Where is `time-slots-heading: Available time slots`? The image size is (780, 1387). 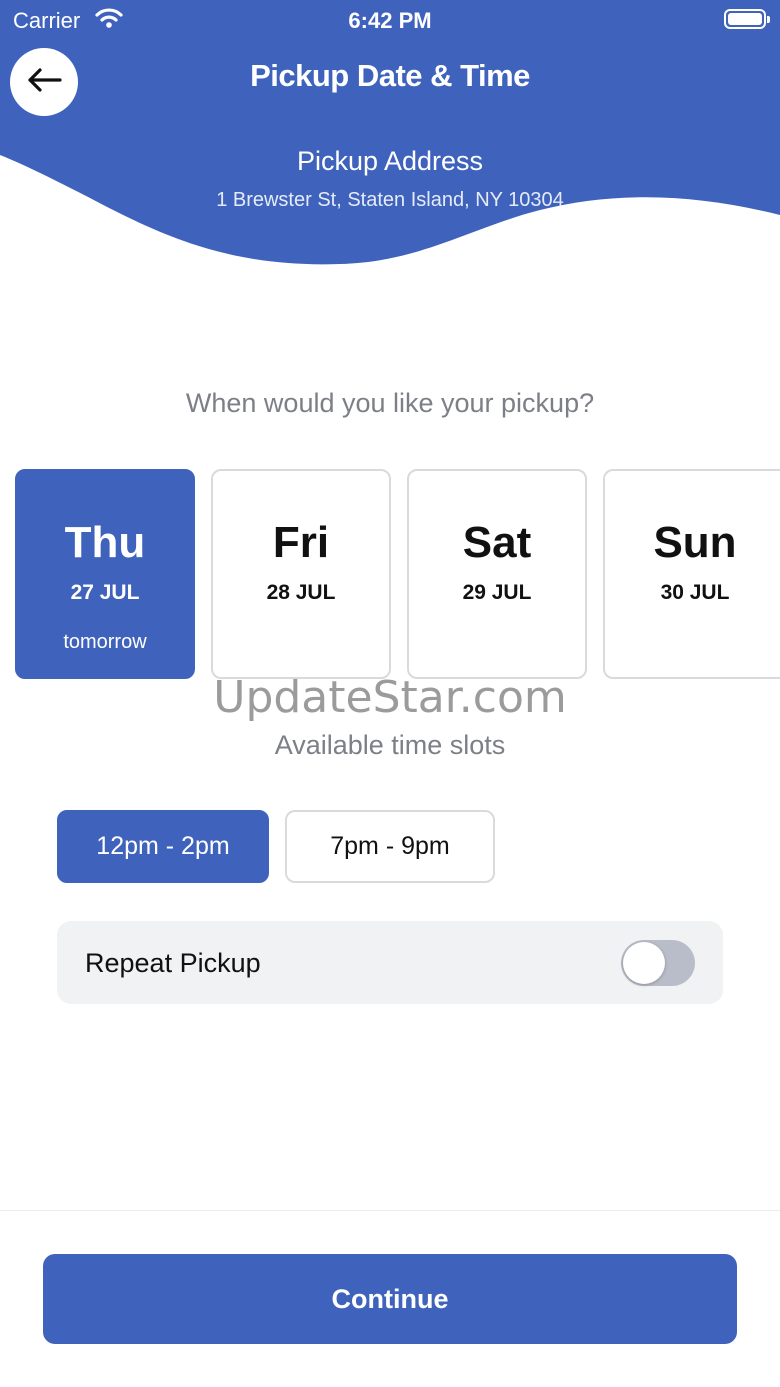 time-slots-heading: Available time slots is located at coordinates (390, 745).